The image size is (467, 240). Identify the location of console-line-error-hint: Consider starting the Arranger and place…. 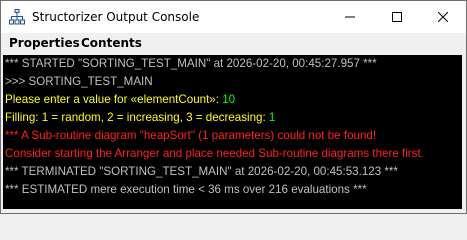
(214, 153).